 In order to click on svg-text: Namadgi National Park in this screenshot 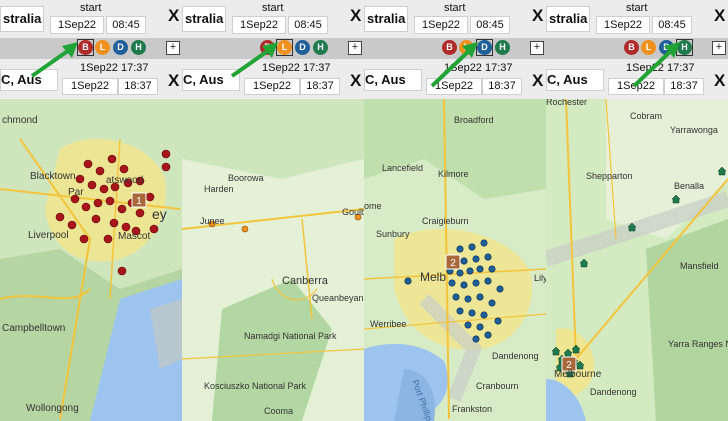, I will do `click(290, 336)`.